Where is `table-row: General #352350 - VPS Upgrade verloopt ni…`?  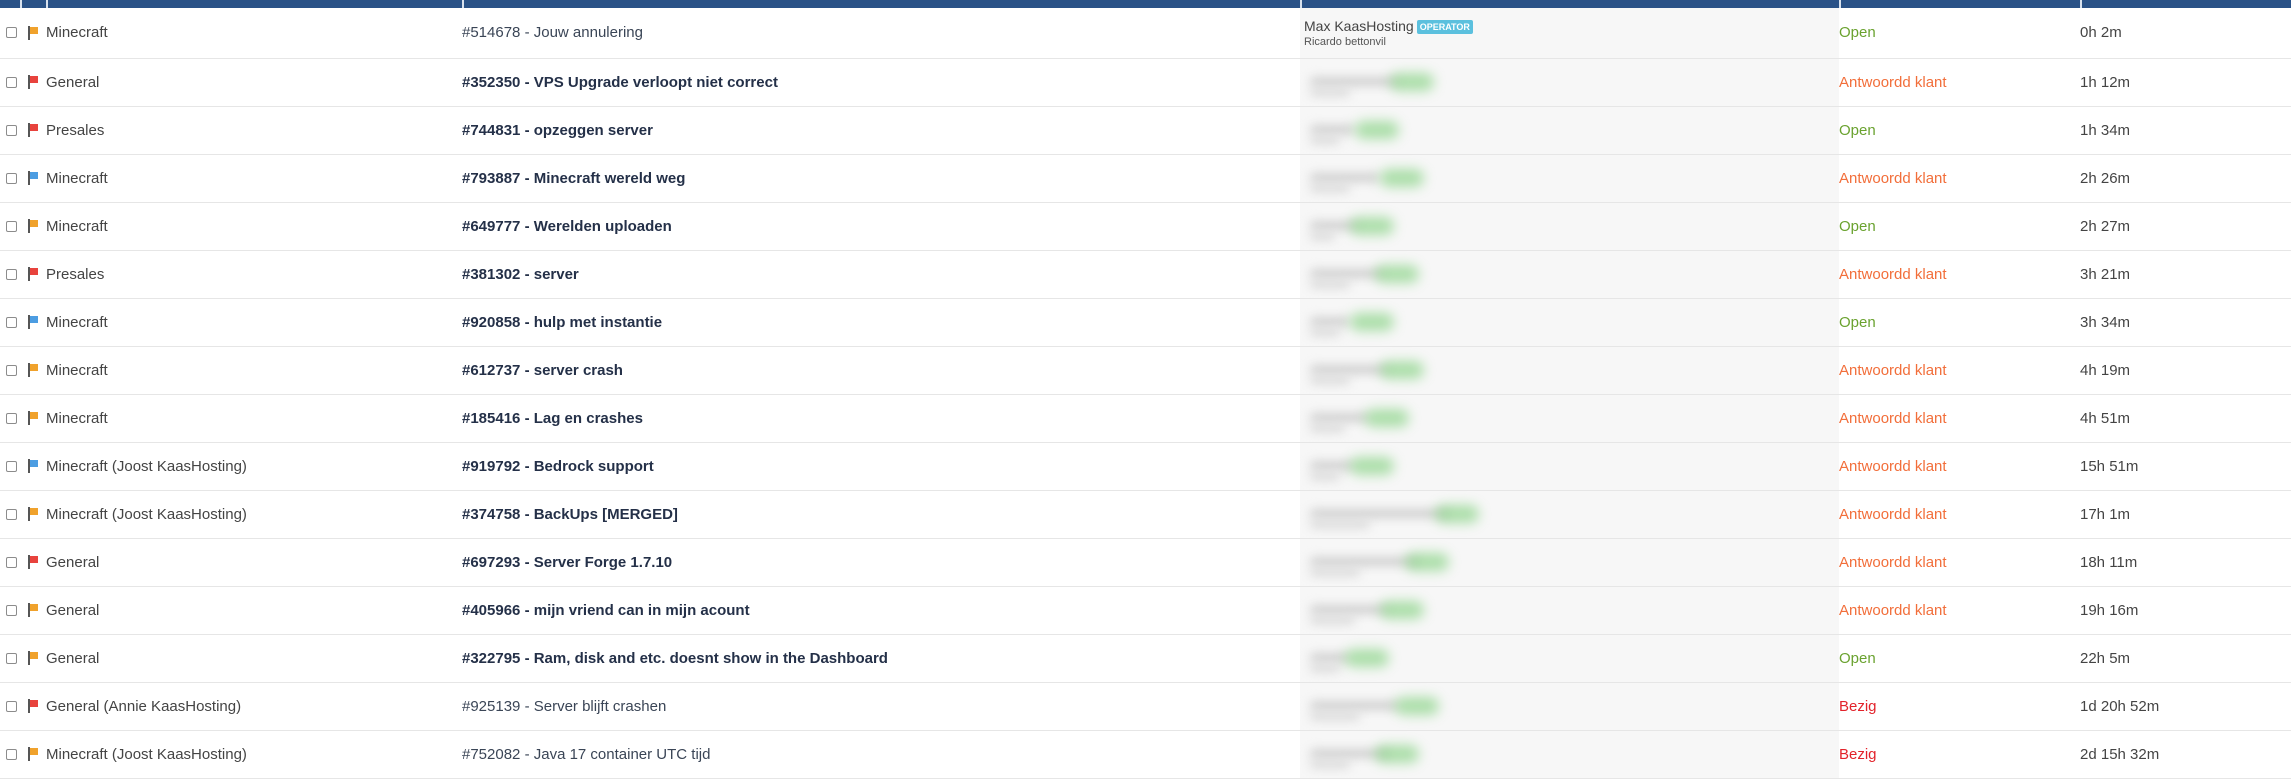 table-row: General #352350 - VPS Upgrade verloopt ni… is located at coordinates (1145, 82).